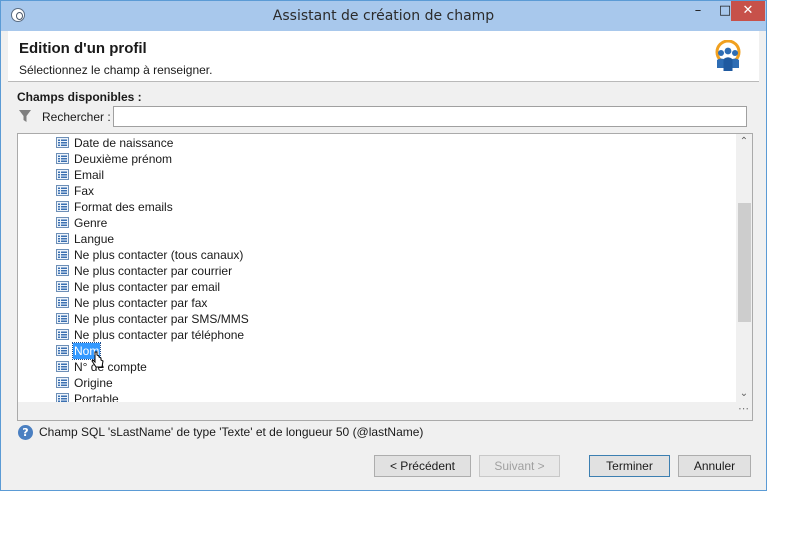  What do you see at coordinates (430, 116) in the screenshot?
I see `search-input` at bounding box center [430, 116].